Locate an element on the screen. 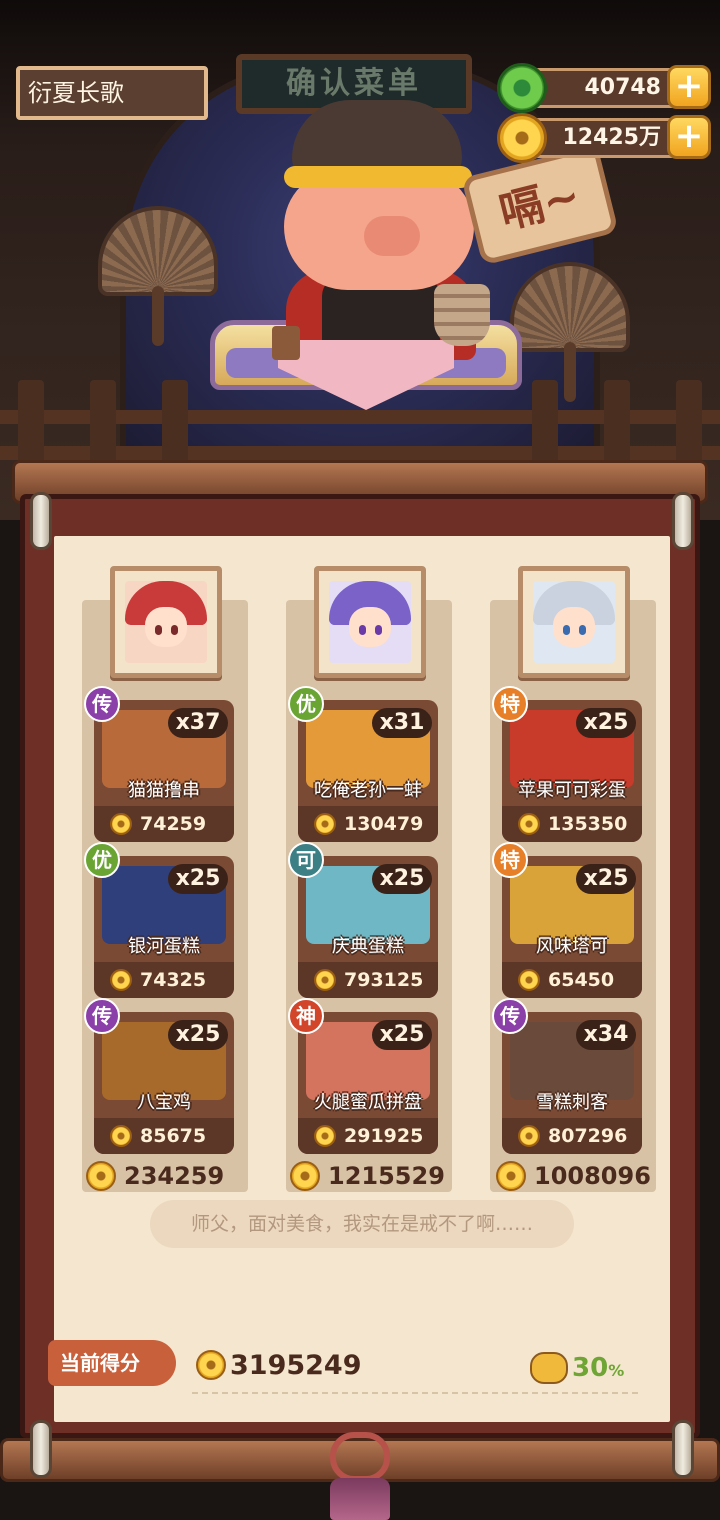 The image size is (720, 1520). dish-price: 130479 is located at coordinates (384, 824).